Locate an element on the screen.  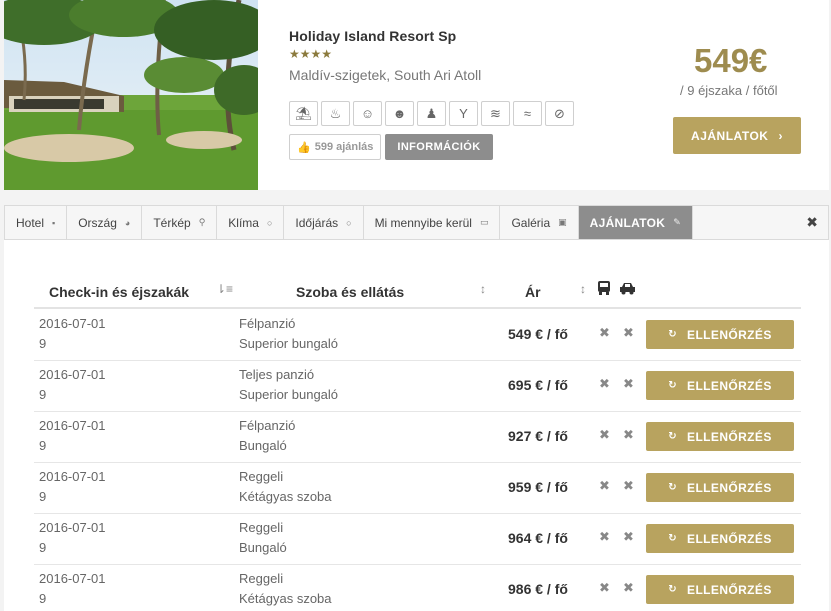
close-icon: ✖ is located at coordinates (812, 222).